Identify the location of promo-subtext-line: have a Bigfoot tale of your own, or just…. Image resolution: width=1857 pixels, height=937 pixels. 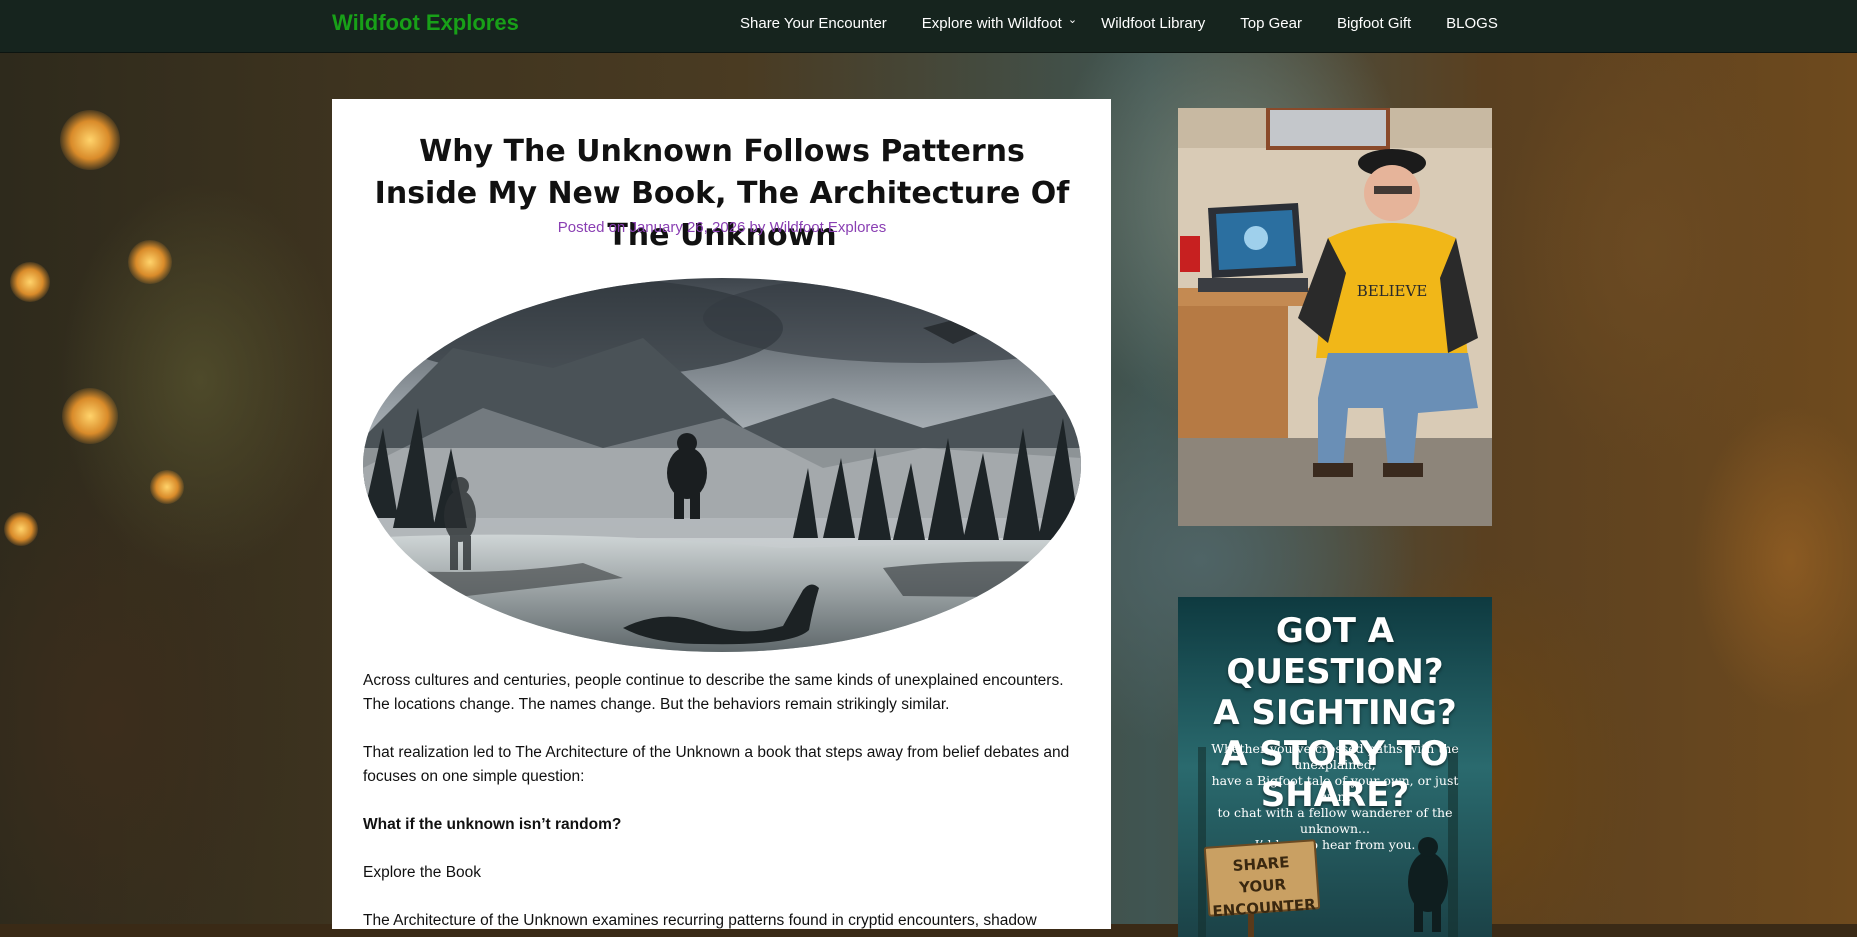
(1335, 788).